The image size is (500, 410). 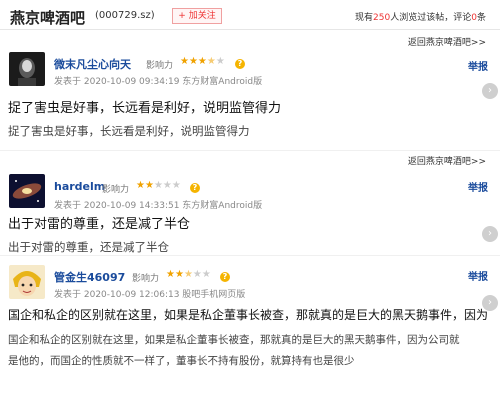 I want to click on post-body: 捉了害虫是好事，长远看是利好，说明监管得力, so click(x=129, y=131).